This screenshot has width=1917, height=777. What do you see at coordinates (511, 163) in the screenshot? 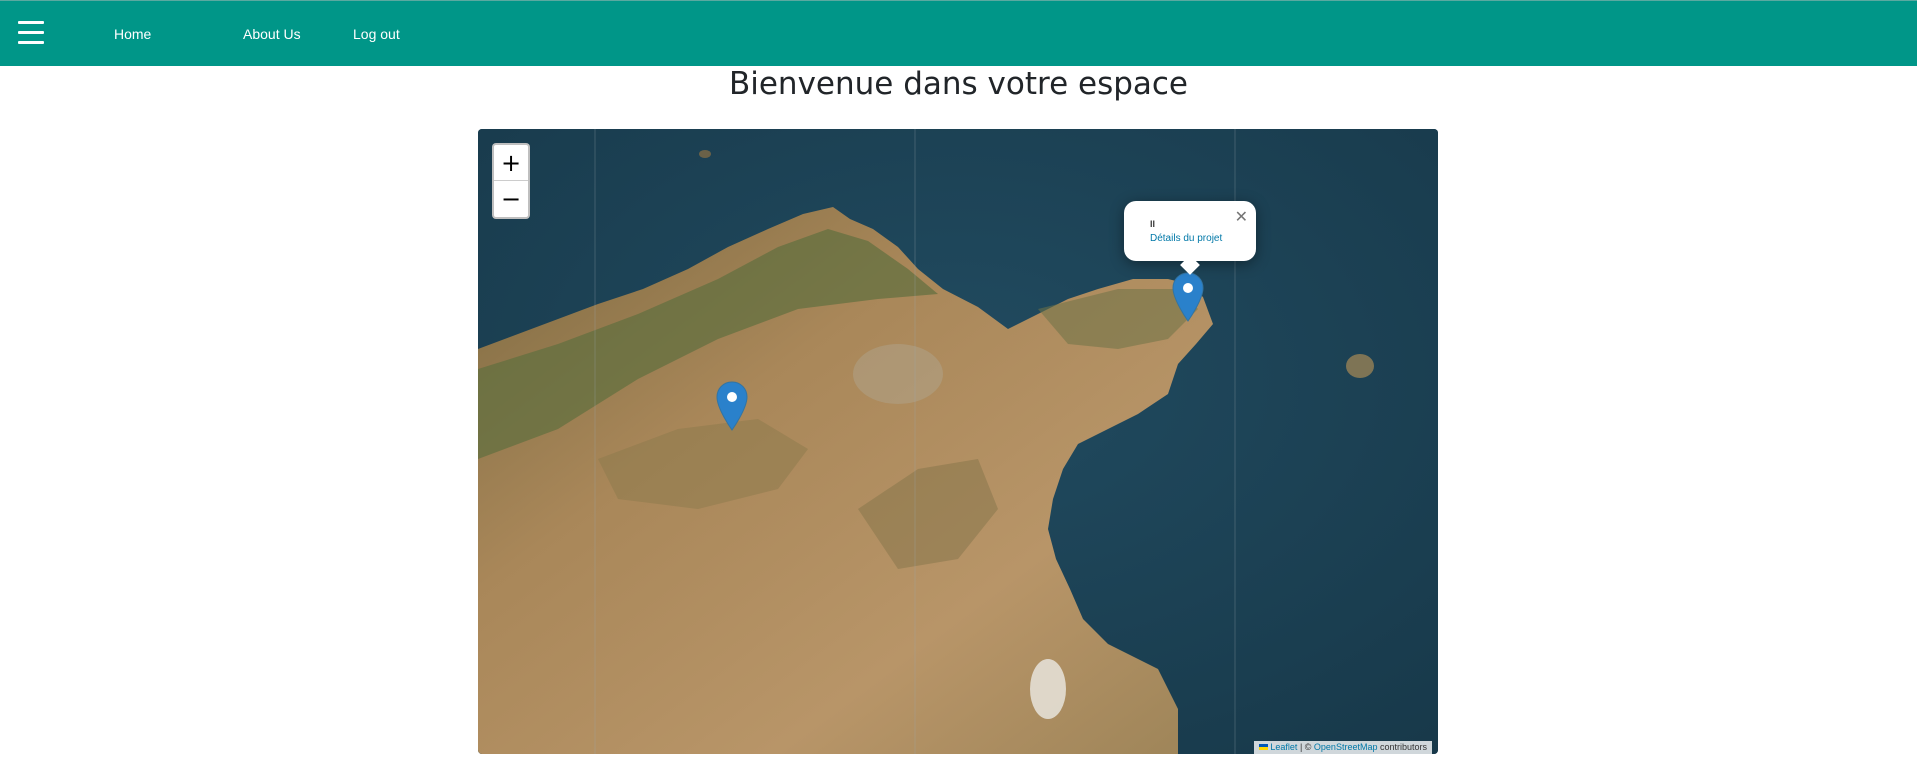
I see `zoom-in-button: +` at bounding box center [511, 163].